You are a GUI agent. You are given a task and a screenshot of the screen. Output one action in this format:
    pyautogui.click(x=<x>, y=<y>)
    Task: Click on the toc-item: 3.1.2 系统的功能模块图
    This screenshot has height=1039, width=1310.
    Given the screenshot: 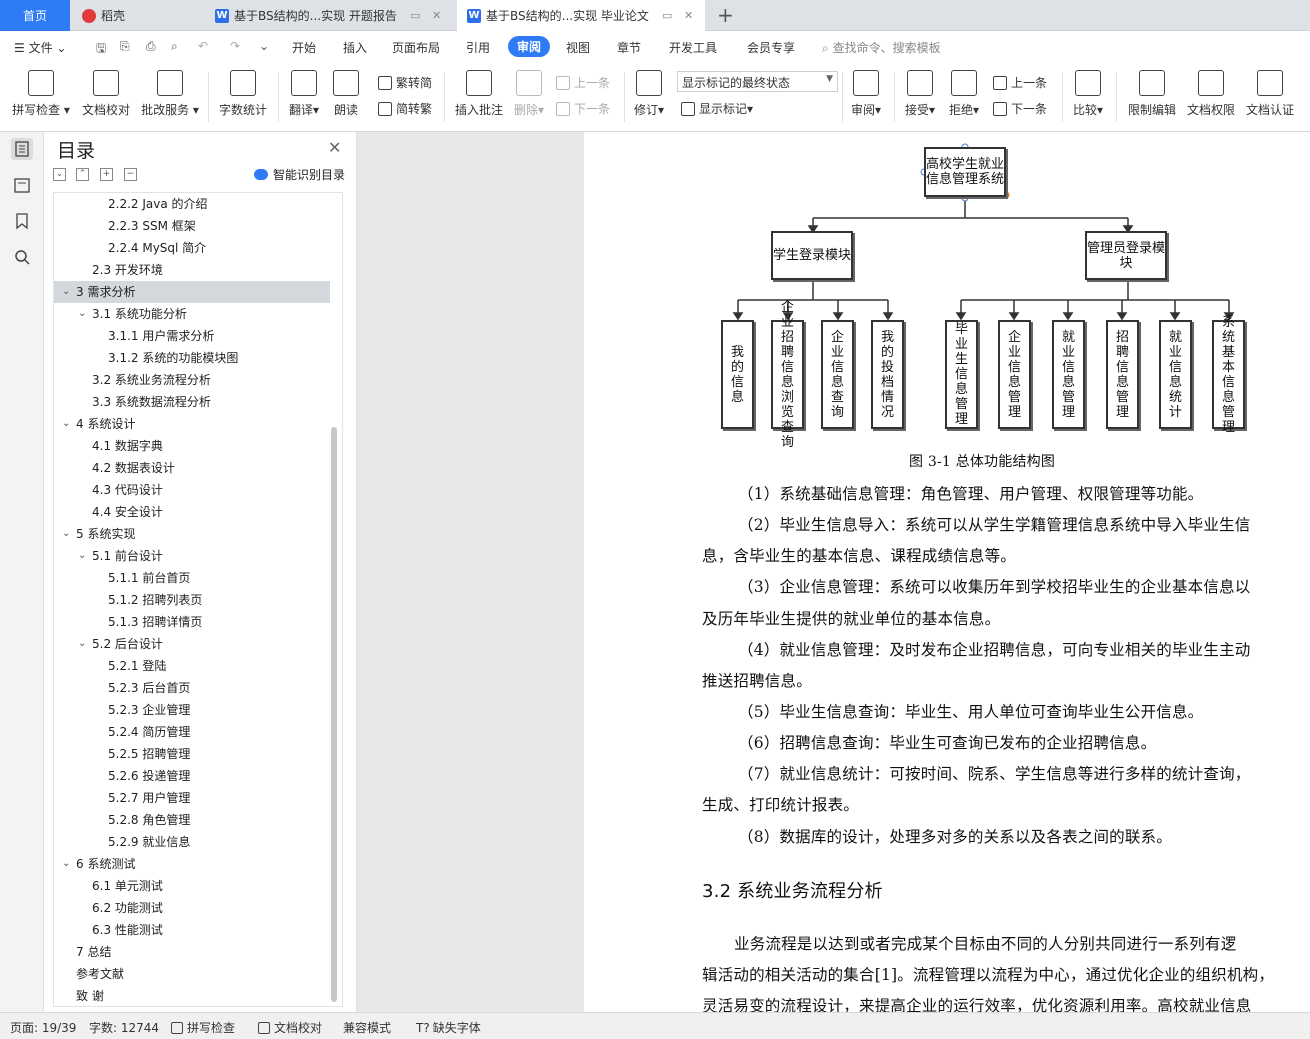 What is the action you would take?
    pyautogui.click(x=192, y=358)
    